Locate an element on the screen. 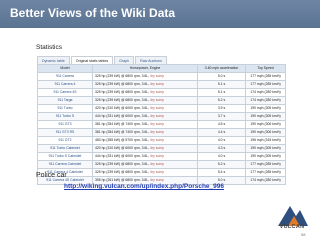 The width and height of the screenshot is (320, 240). accel-cell: 4.4 s is located at coordinates (221, 132).